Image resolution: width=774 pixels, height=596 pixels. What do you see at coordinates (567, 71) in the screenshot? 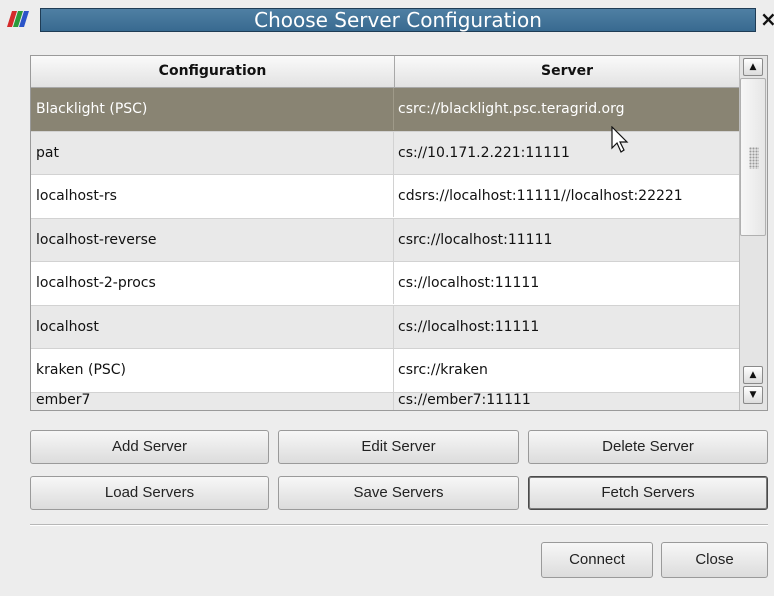
I see `column-header-server: Server` at bounding box center [567, 71].